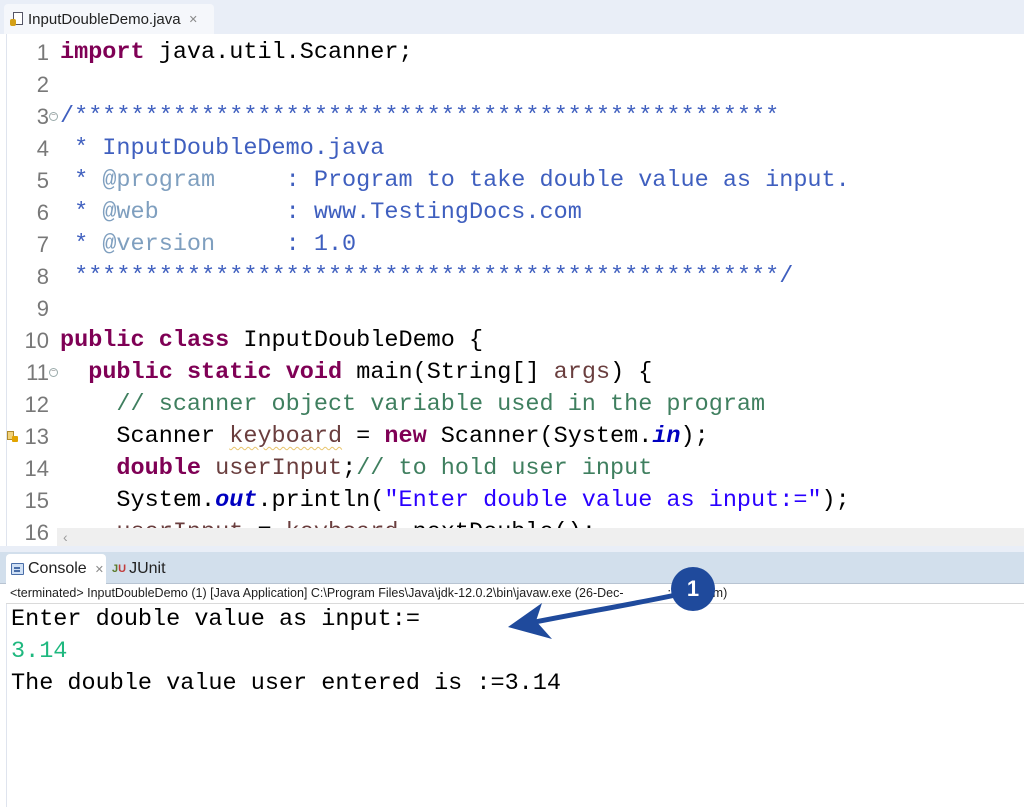 Image resolution: width=1024 pixels, height=807 pixels. Describe the element at coordinates (42, 308) in the screenshot. I see `line-number: 9` at that location.